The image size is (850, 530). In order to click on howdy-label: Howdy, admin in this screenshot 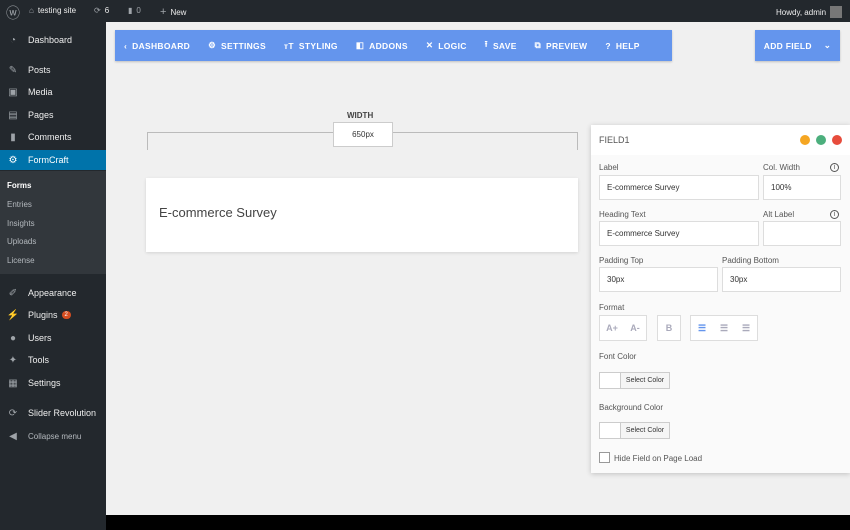, I will do `click(801, 12)`.